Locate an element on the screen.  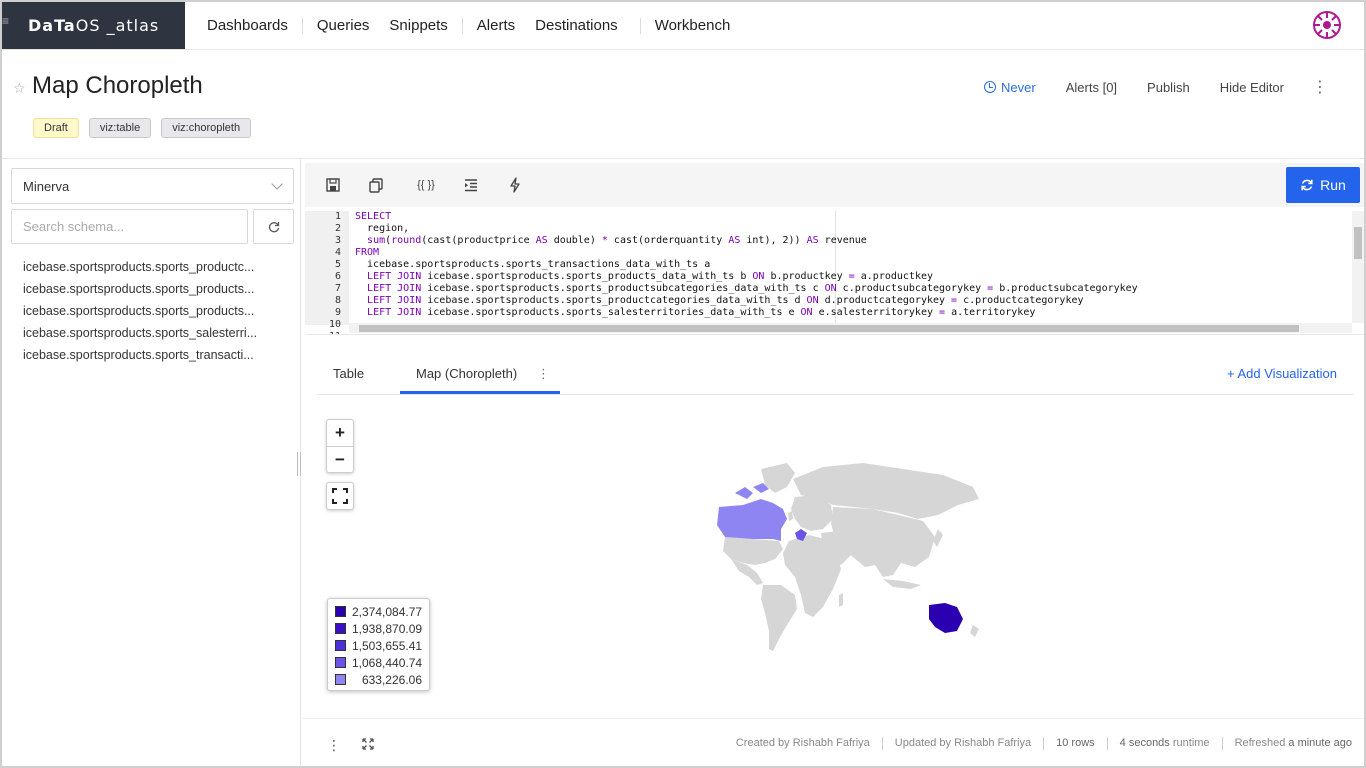
page-title: Map Choropleth is located at coordinates (117, 86).